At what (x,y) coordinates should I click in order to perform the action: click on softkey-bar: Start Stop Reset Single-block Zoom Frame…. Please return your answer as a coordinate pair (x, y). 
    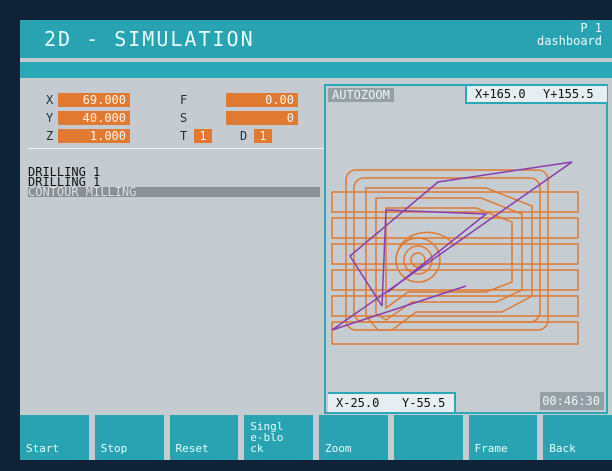
    Looking at the image, I should click on (316, 437).